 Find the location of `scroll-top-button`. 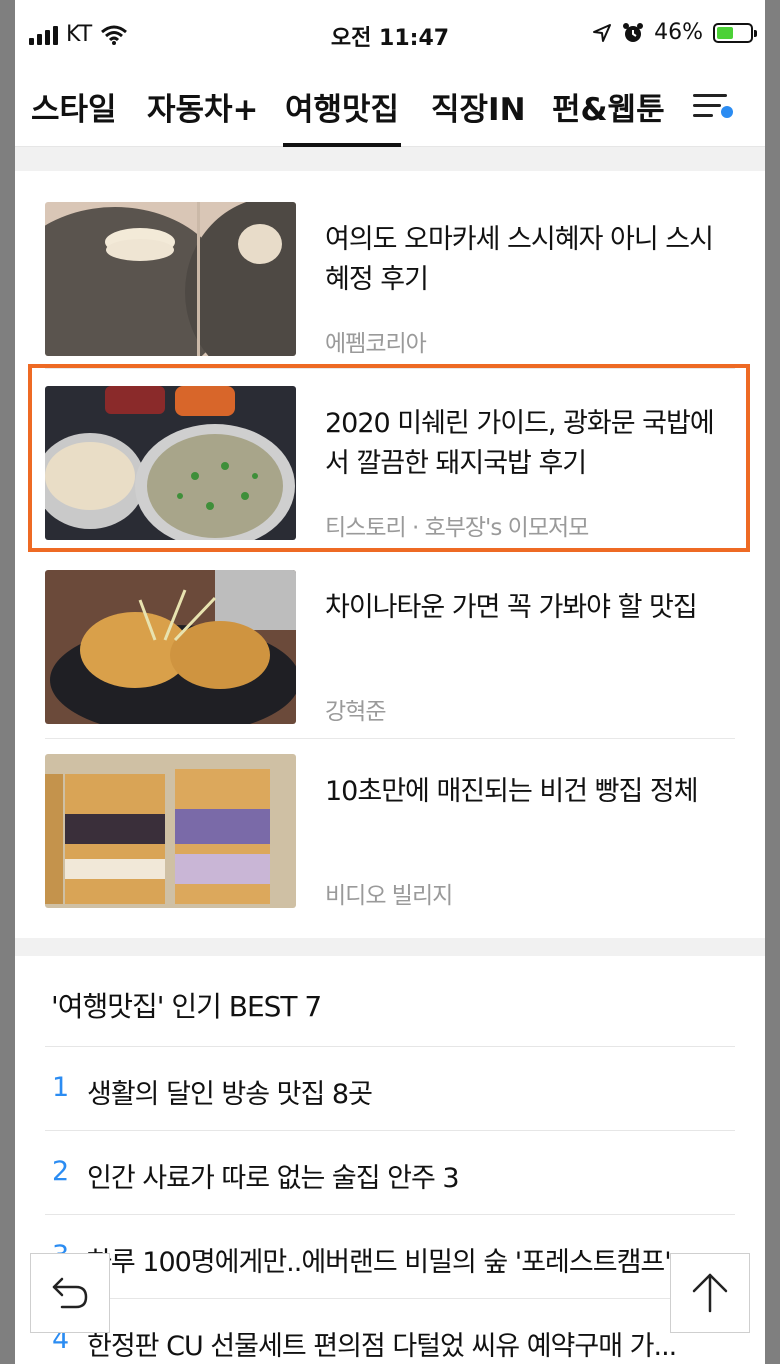

scroll-top-button is located at coordinates (710, 1293).